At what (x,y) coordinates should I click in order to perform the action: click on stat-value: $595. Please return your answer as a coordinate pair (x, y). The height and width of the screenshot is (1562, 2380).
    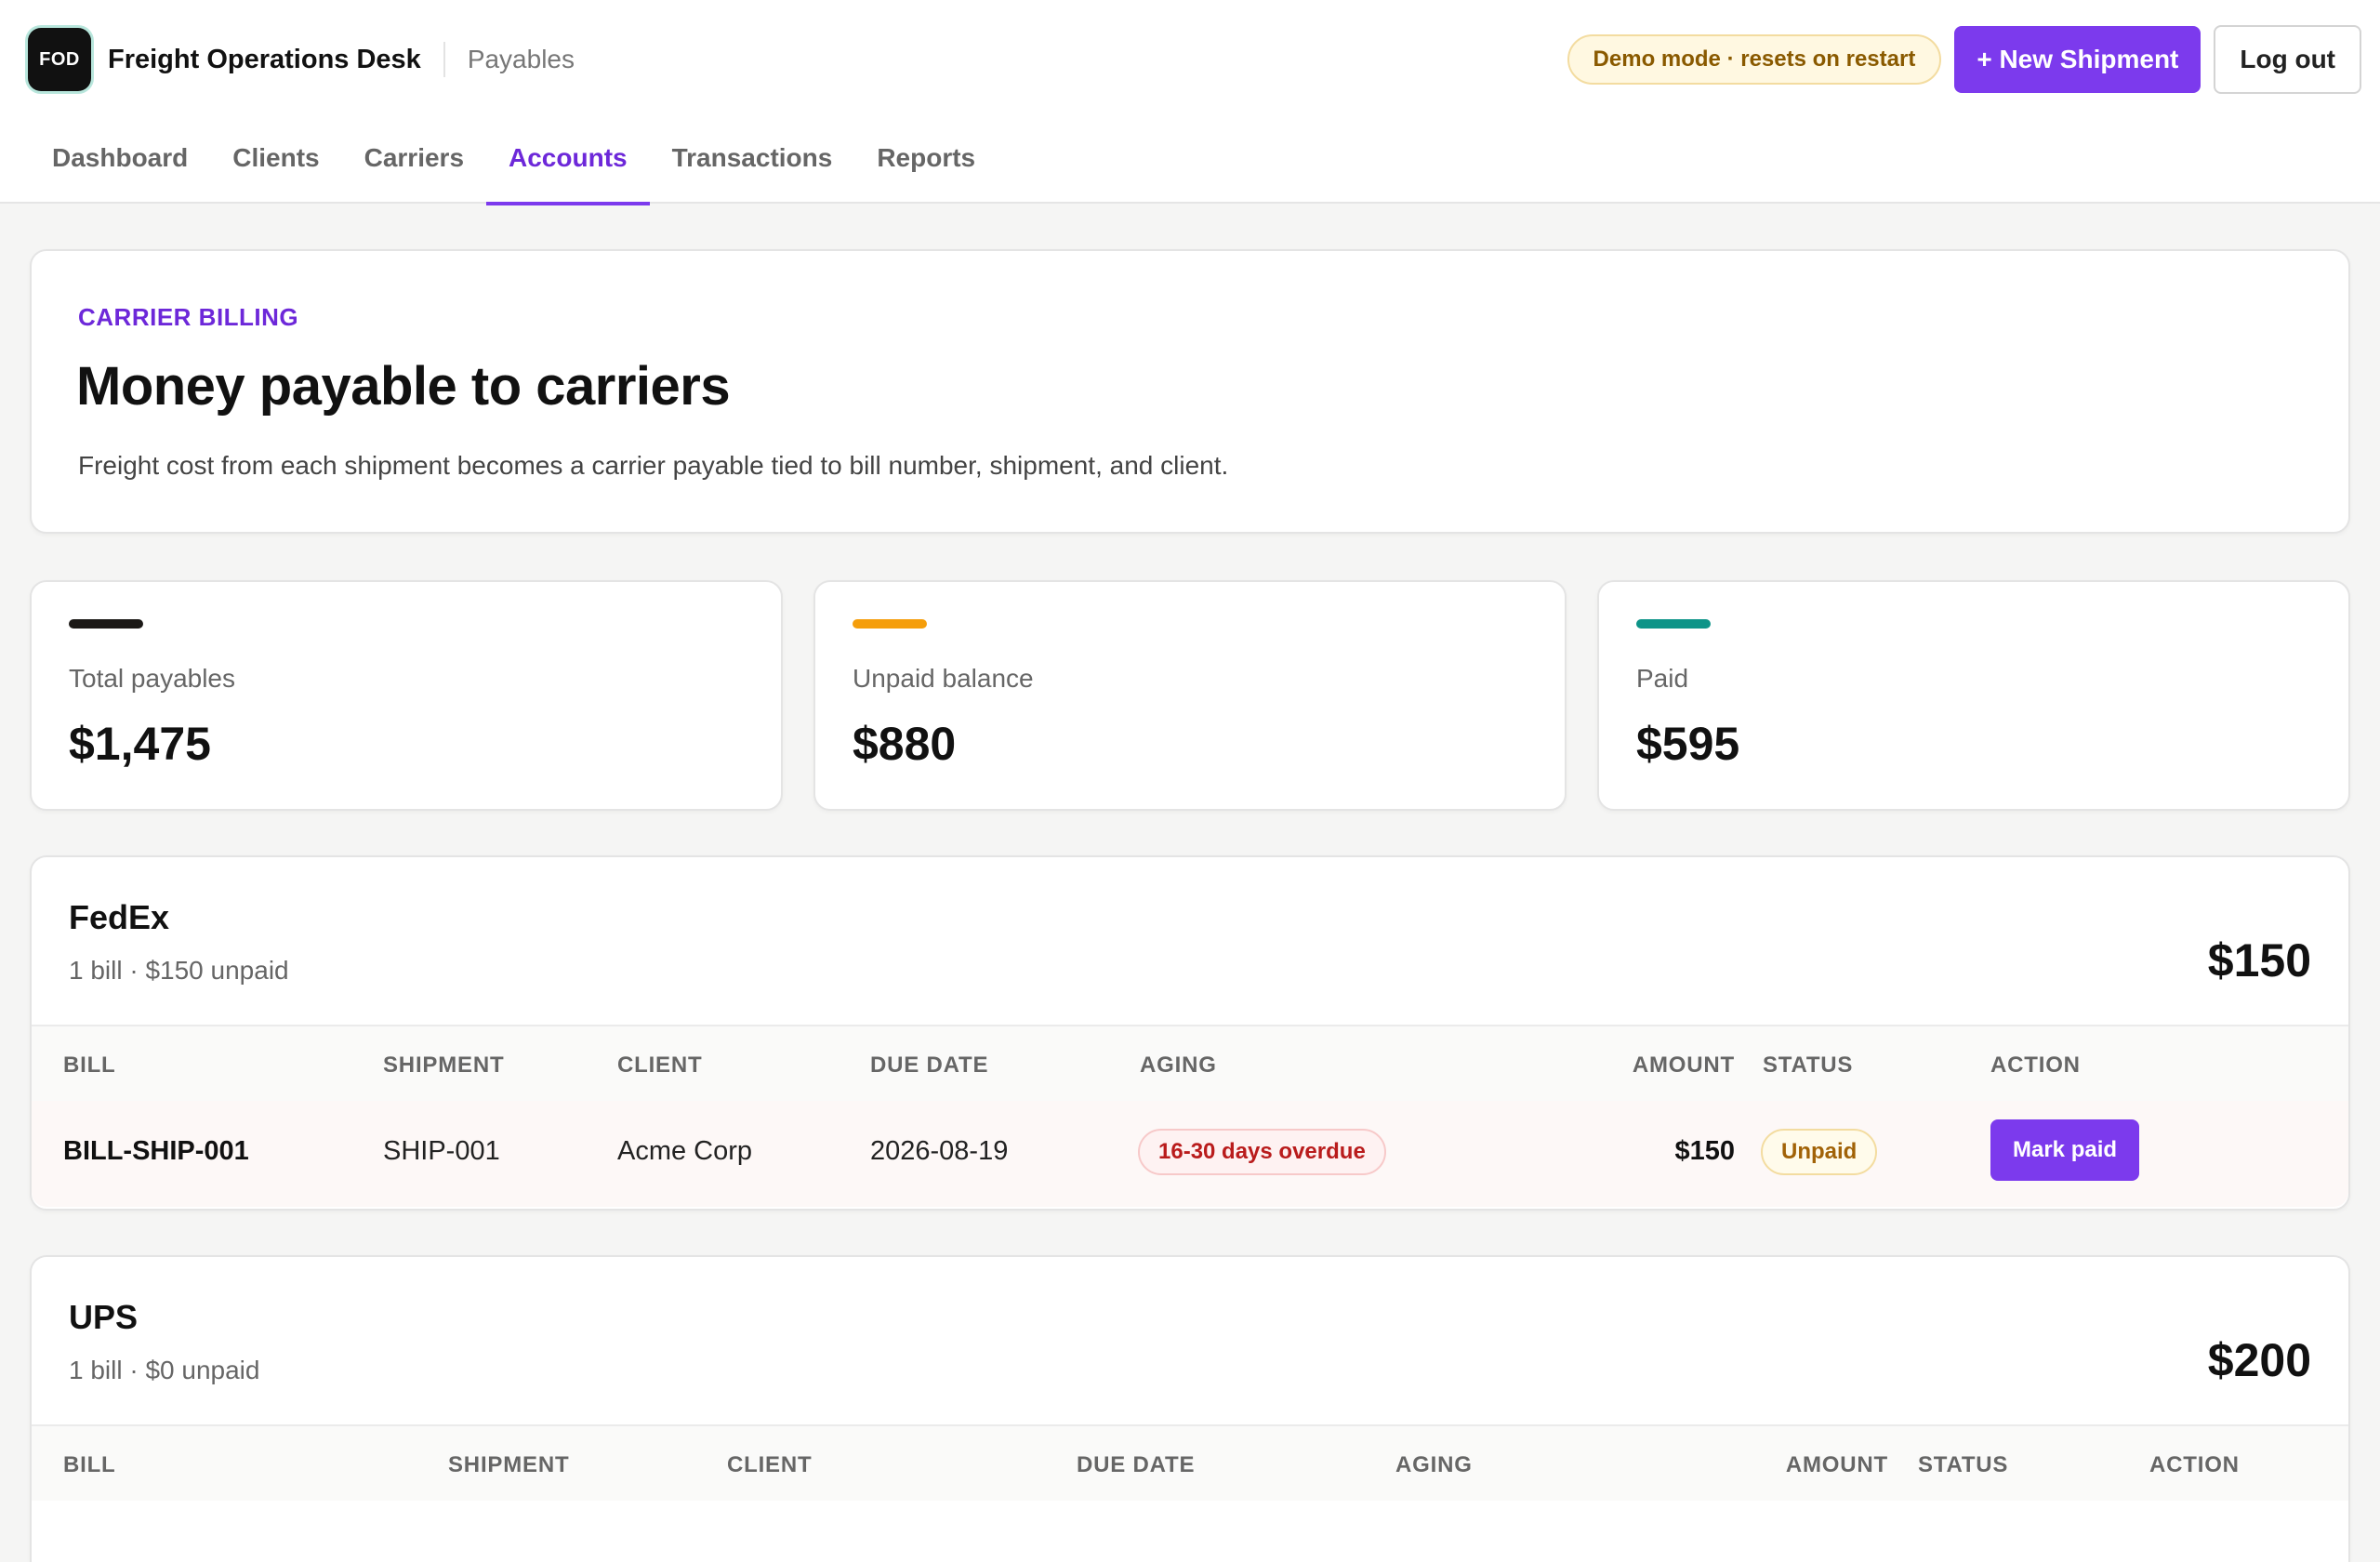
    Looking at the image, I should click on (1688, 744).